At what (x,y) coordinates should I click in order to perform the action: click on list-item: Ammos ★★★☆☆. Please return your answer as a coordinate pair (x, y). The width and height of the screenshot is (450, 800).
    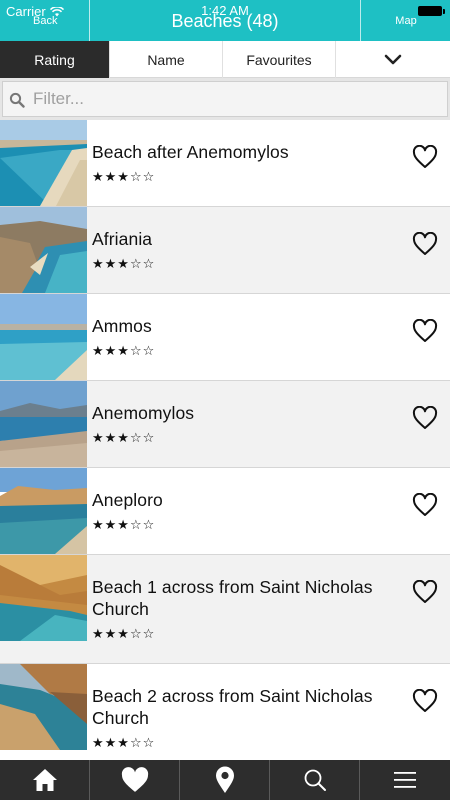
    Looking at the image, I should click on (225, 337).